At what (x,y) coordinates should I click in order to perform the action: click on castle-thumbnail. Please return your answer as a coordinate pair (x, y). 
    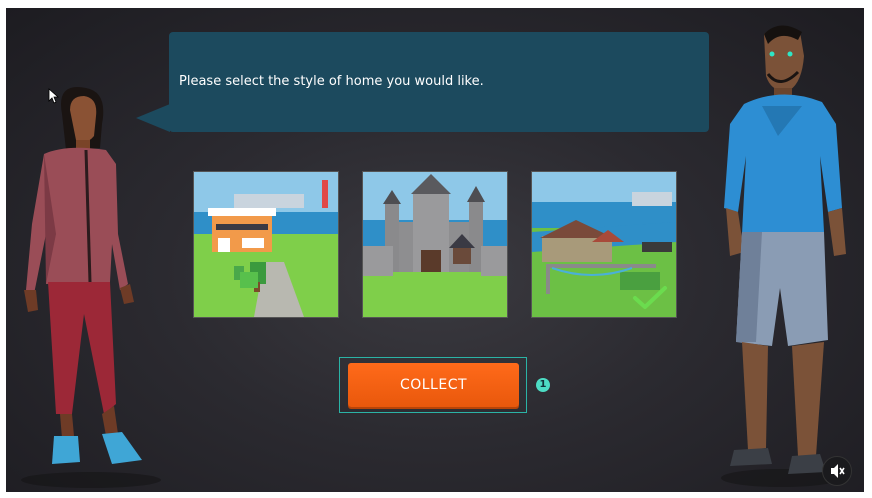
    Looking at the image, I should click on (435, 244).